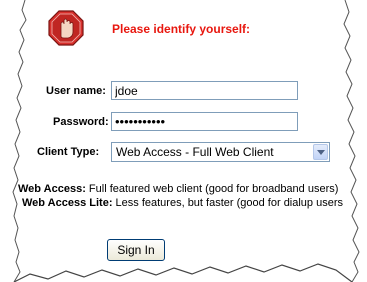 The height and width of the screenshot is (282, 367). Describe the element at coordinates (66, 28) in the screenshot. I see `stop-hand-icon` at that location.